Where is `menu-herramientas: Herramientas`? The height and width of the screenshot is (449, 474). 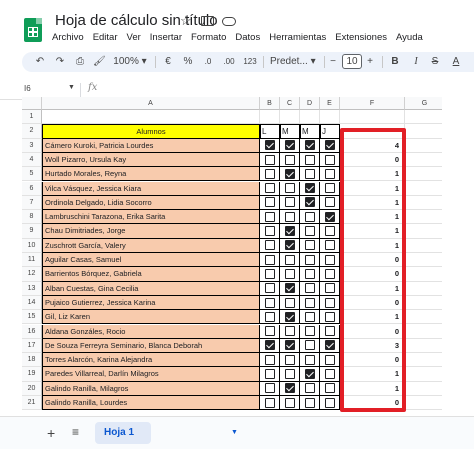
menu-herramientas: Herramientas is located at coordinates (297, 37).